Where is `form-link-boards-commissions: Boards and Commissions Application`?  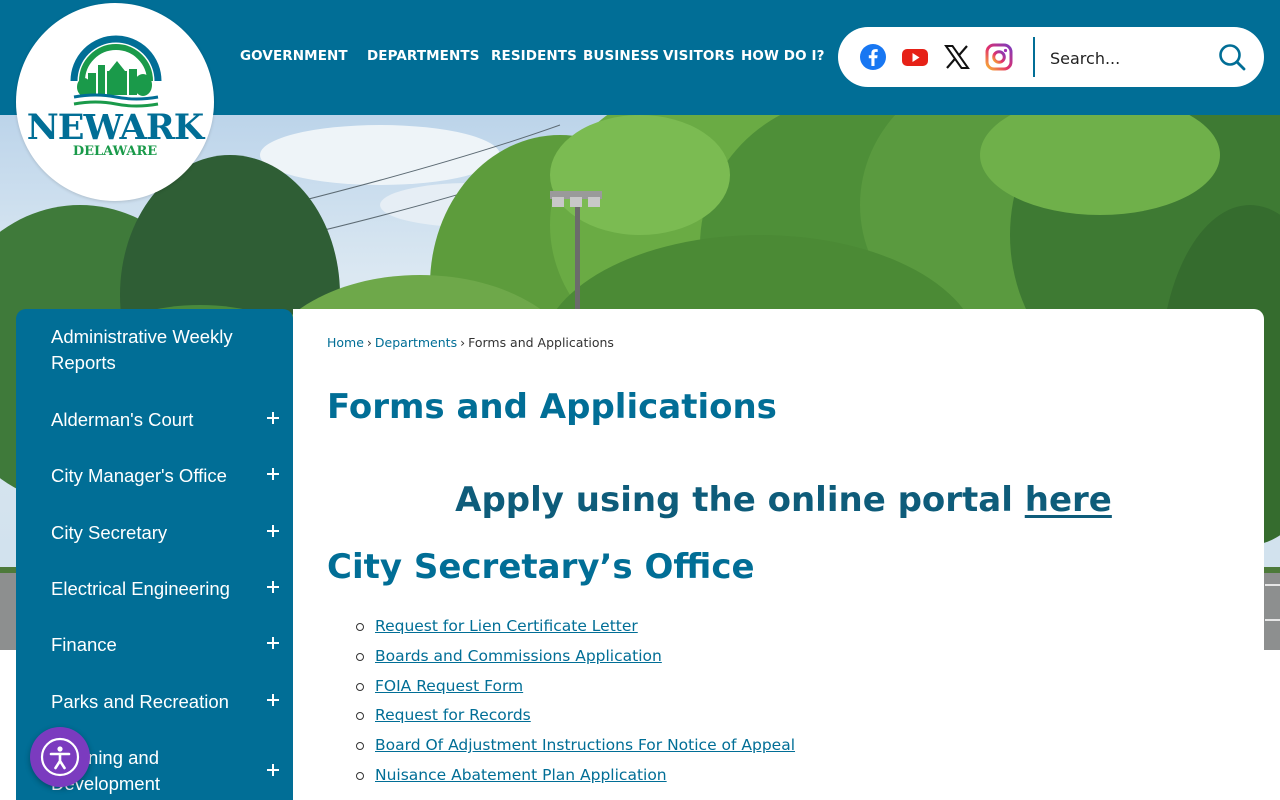
form-link-boards-commissions: Boards and Commissions Application is located at coordinates (518, 656).